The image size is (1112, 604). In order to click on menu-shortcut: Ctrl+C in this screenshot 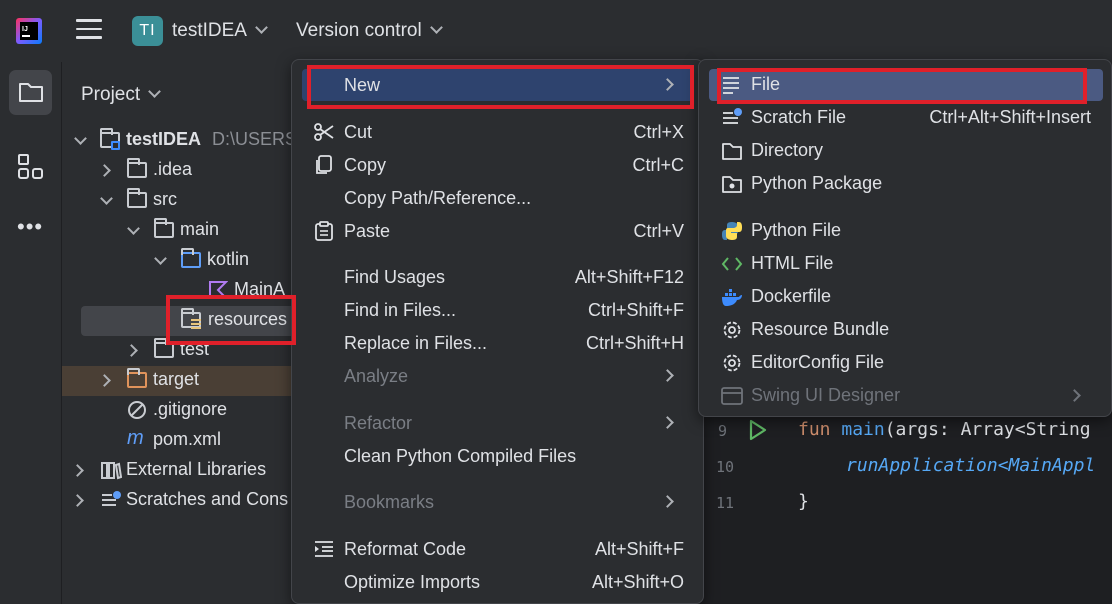, I will do `click(658, 165)`.